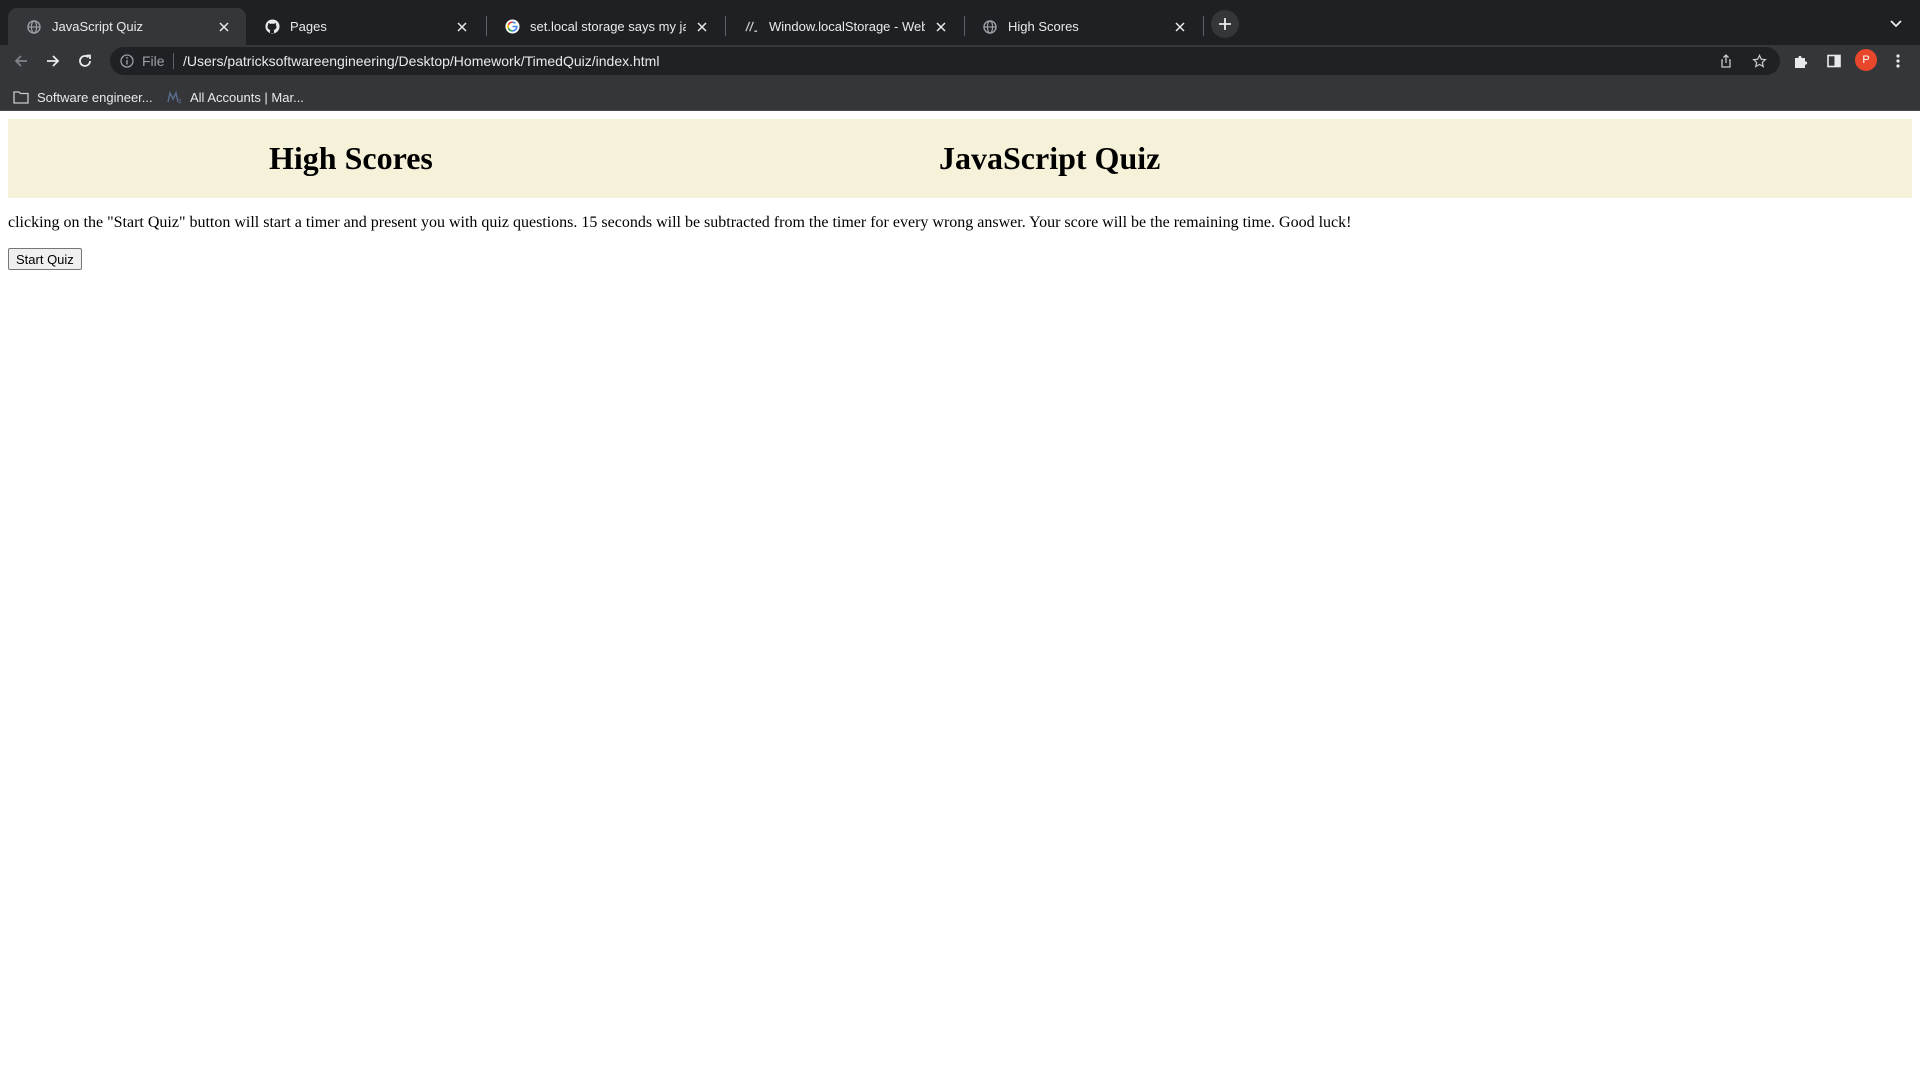 The image size is (1920, 1080). Describe the element at coordinates (98, 26) in the screenshot. I see `tab-title: JavaScript Quiz` at that location.